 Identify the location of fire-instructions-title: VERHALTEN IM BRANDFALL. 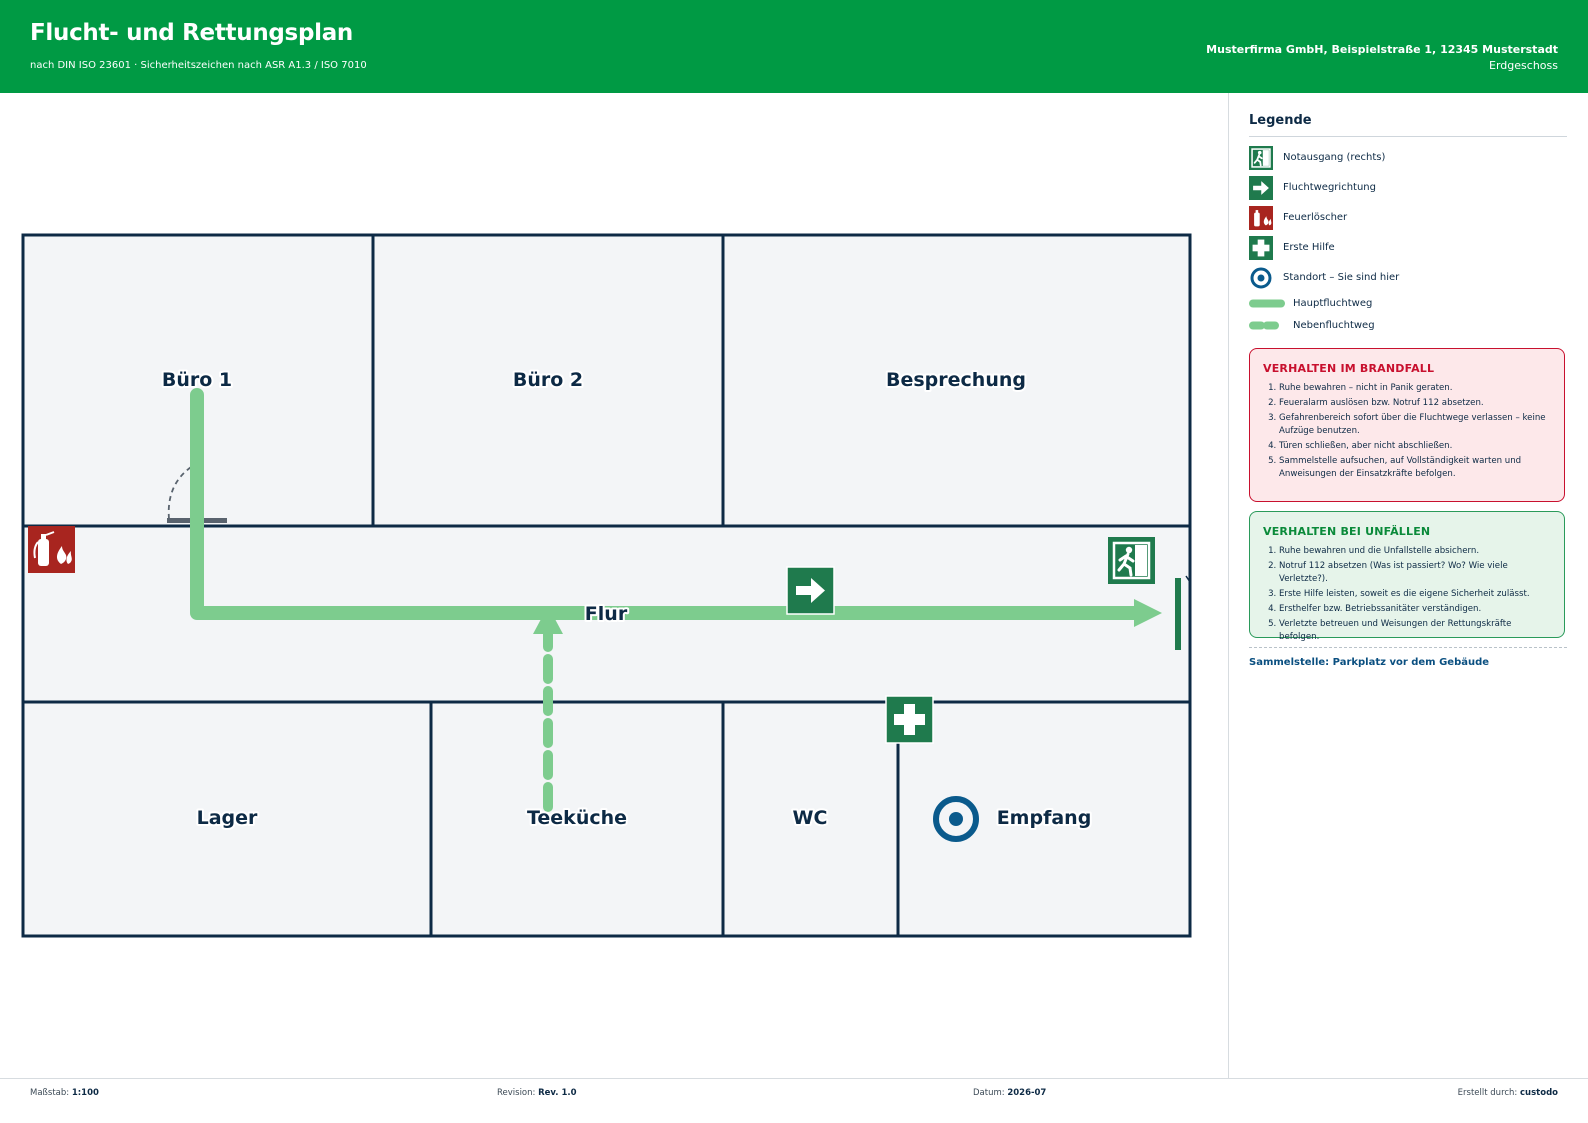
(1349, 368).